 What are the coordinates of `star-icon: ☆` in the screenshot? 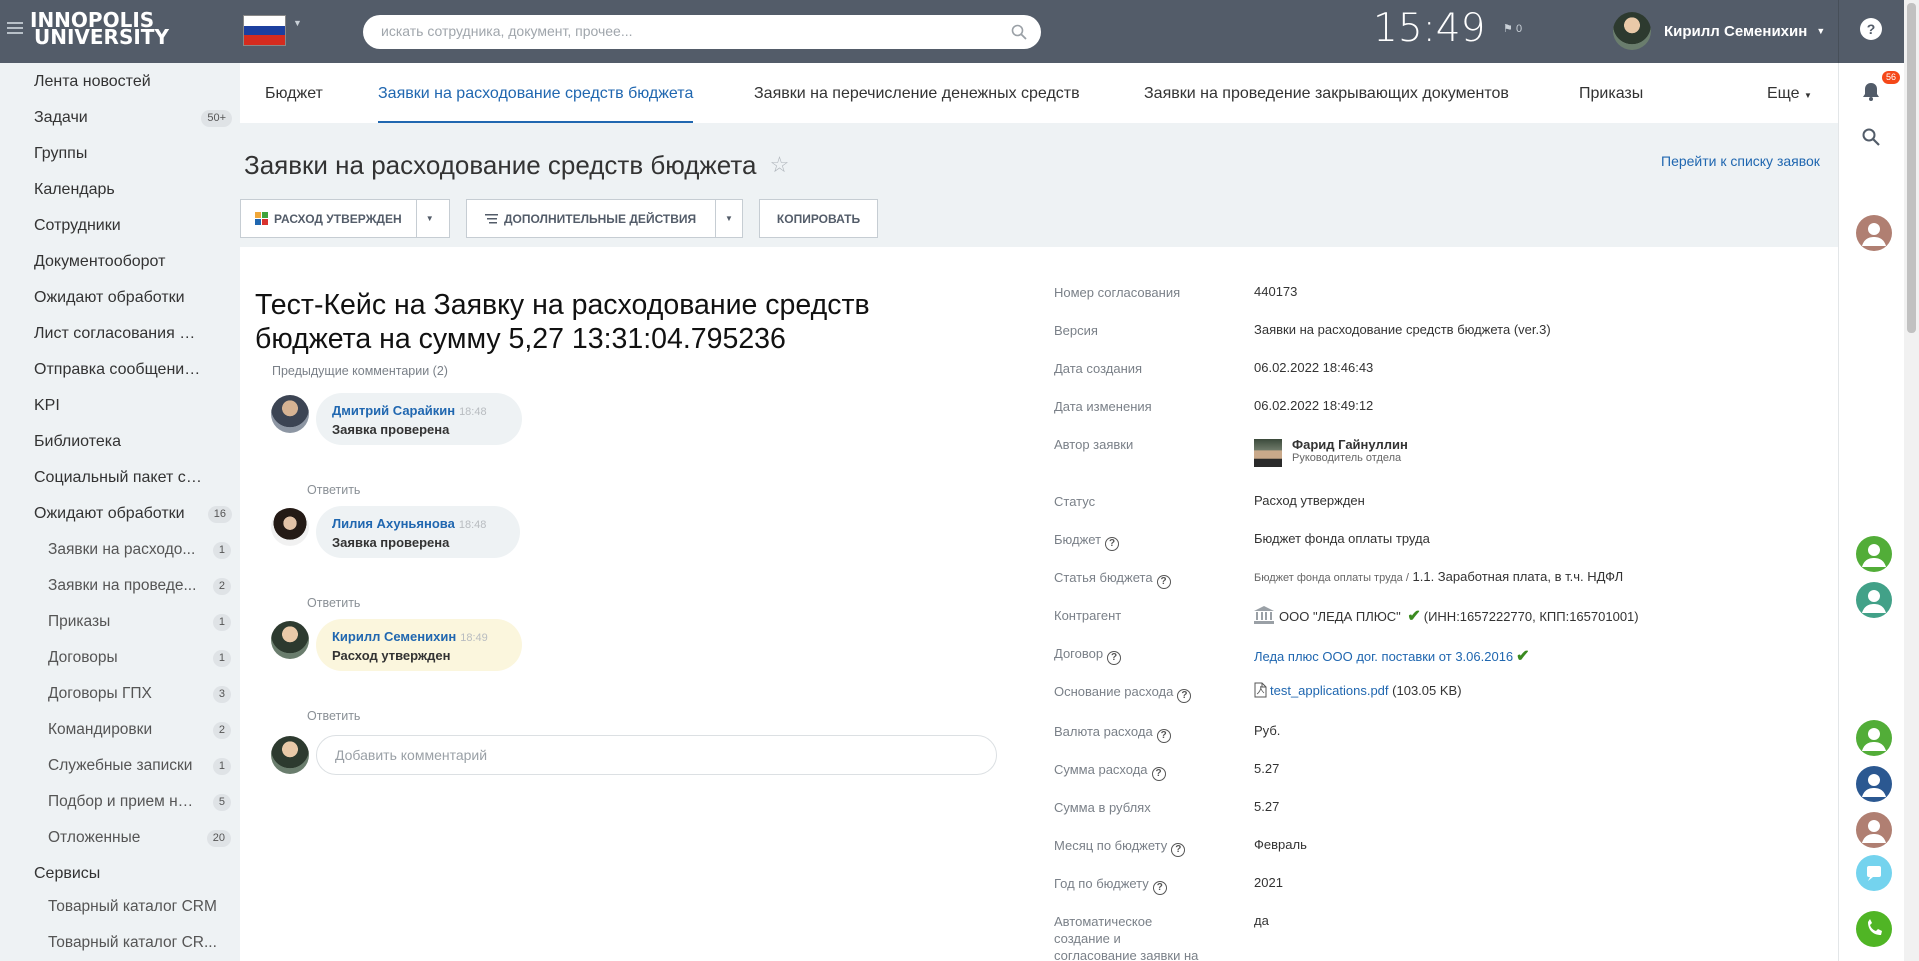 It's located at (780, 165).